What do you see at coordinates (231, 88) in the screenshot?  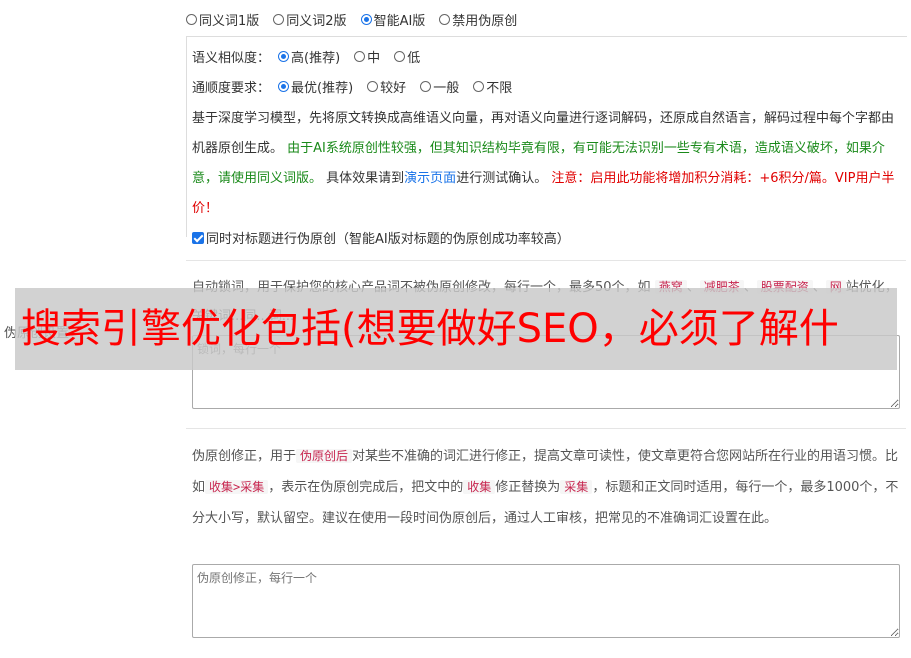 I see `fluency-label: 通顺度要求：` at bounding box center [231, 88].